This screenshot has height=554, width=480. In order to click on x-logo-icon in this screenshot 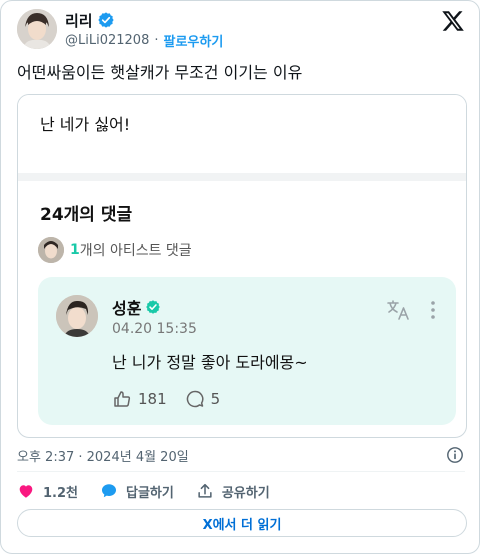, I will do `click(453, 21)`.